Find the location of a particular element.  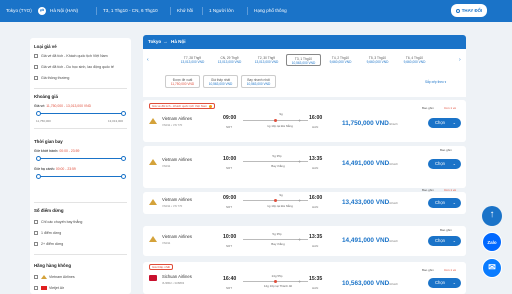

flight-price: 13,433,000 VND/khách is located at coordinates (370, 202).